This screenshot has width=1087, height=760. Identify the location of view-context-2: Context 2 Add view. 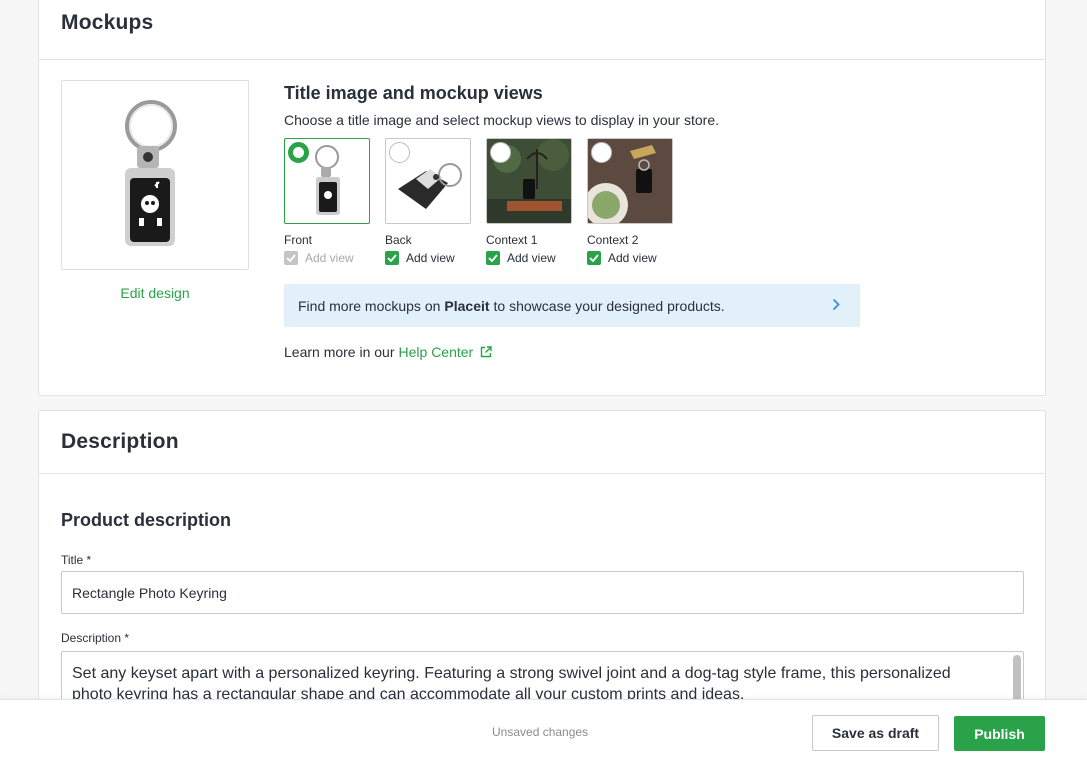
(630, 201).